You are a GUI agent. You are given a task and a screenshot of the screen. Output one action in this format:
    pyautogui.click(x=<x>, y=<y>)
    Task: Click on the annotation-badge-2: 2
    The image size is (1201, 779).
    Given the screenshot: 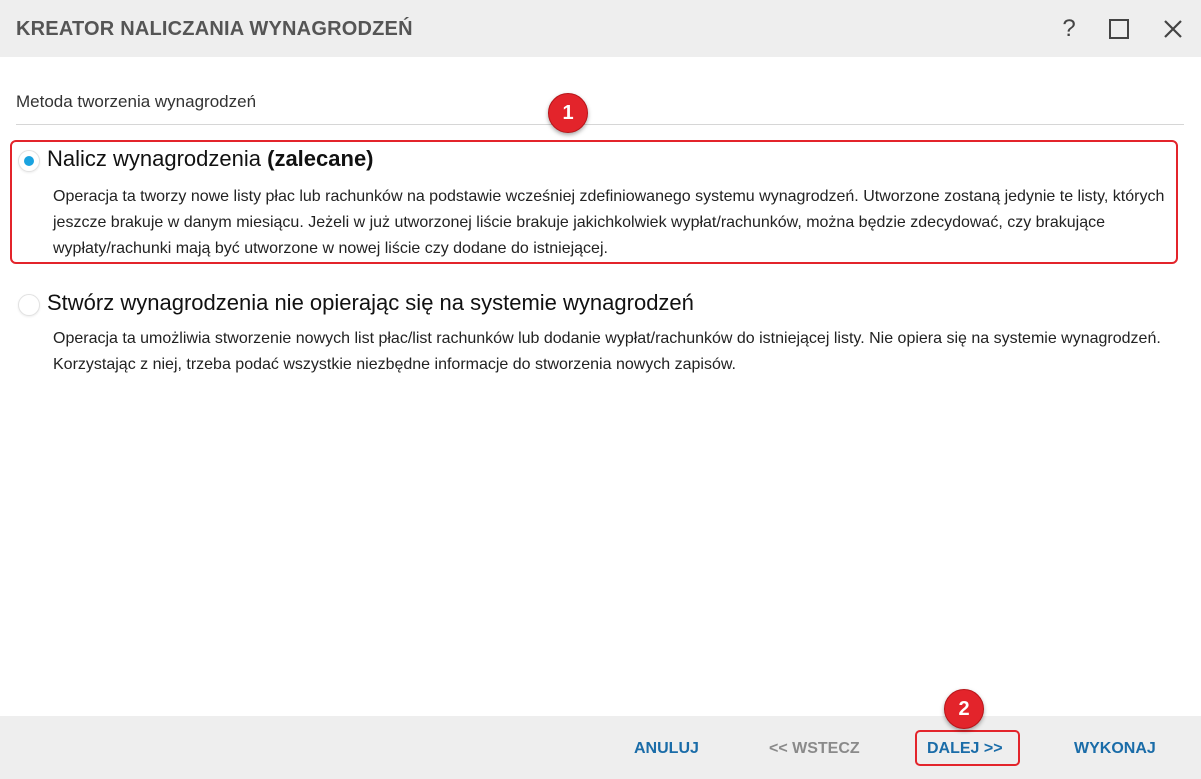 What is the action you would take?
    pyautogui.click(x=964, y=709)
    